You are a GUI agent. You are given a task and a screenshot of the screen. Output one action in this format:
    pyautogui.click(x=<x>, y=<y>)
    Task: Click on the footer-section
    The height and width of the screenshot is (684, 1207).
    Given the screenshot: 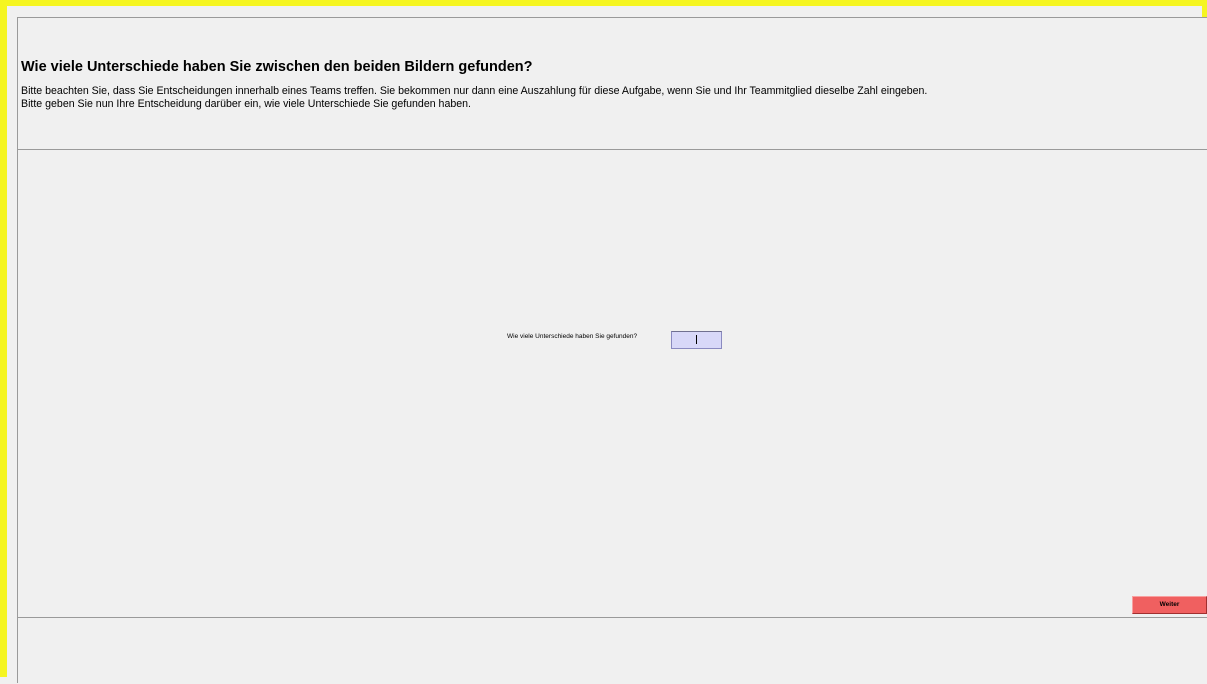 What is the action you would take?
    pyautogui.click(x=612, y=651)
    